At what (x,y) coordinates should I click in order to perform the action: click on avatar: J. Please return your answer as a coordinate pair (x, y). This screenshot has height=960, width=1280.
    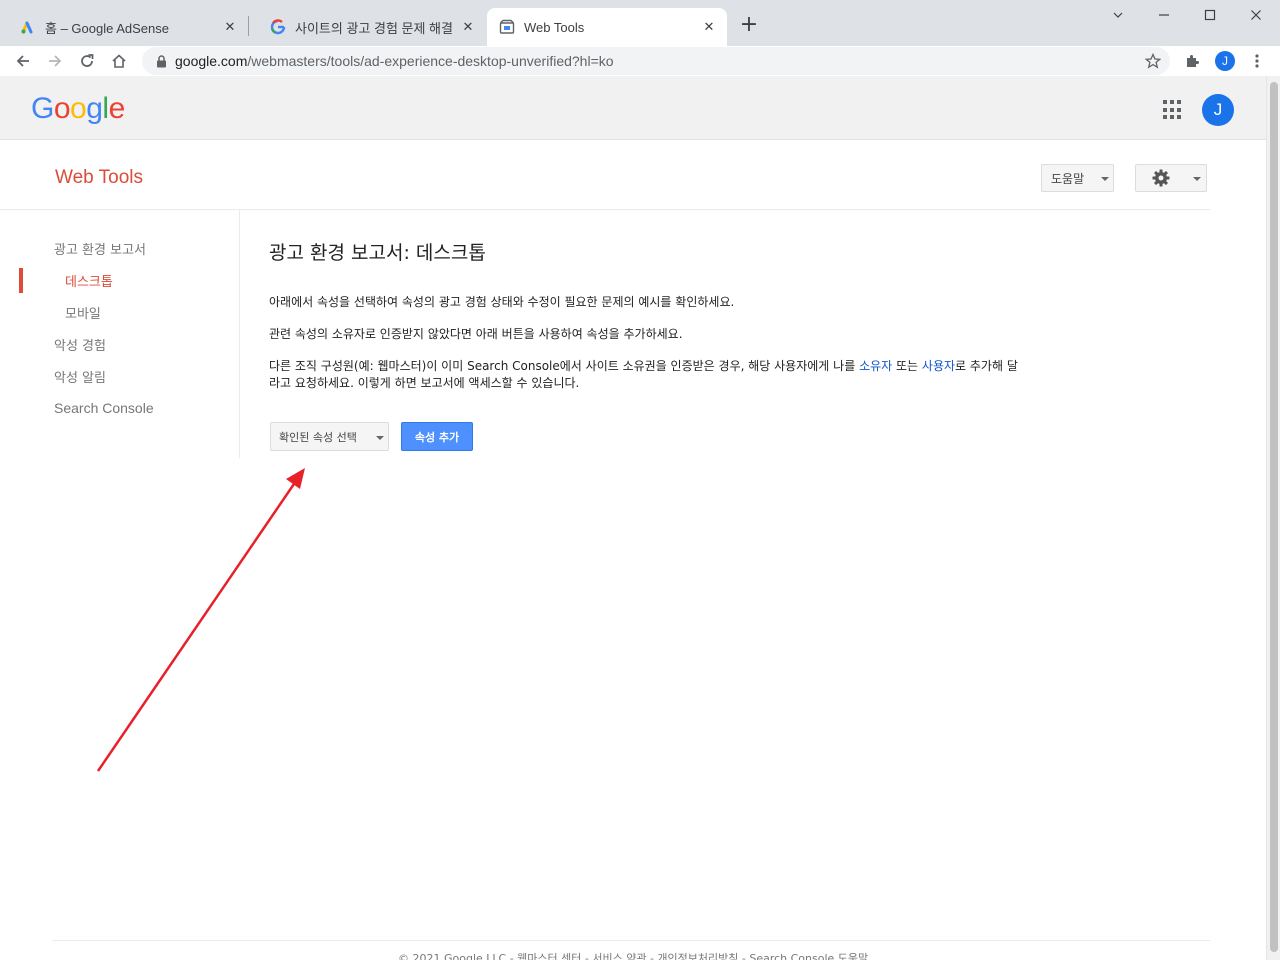
    Looking at the image, I should click on (1225, 61).